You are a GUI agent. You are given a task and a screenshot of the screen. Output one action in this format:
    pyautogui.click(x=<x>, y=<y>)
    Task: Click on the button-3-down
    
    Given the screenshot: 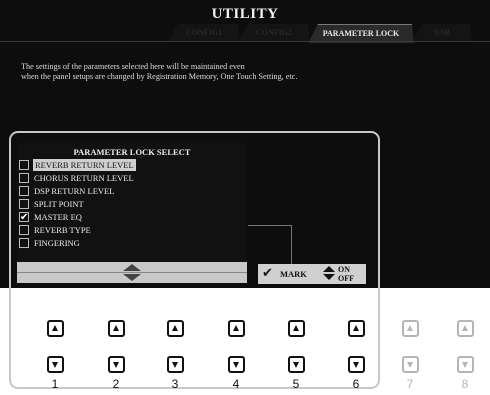 What is the action you would take?
    pyautogui.click(x=175, y=364)
    